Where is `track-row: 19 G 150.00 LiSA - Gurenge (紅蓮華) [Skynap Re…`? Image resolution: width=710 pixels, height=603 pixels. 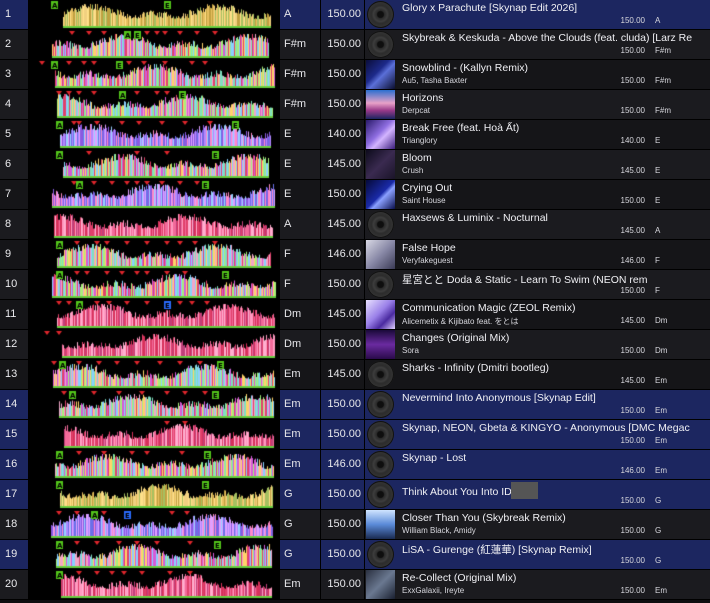
track-row: 19 G 150.00 LiSA - Gurenge (紅蓮華) [Skynap Re… is located at coordinates (355, 555).